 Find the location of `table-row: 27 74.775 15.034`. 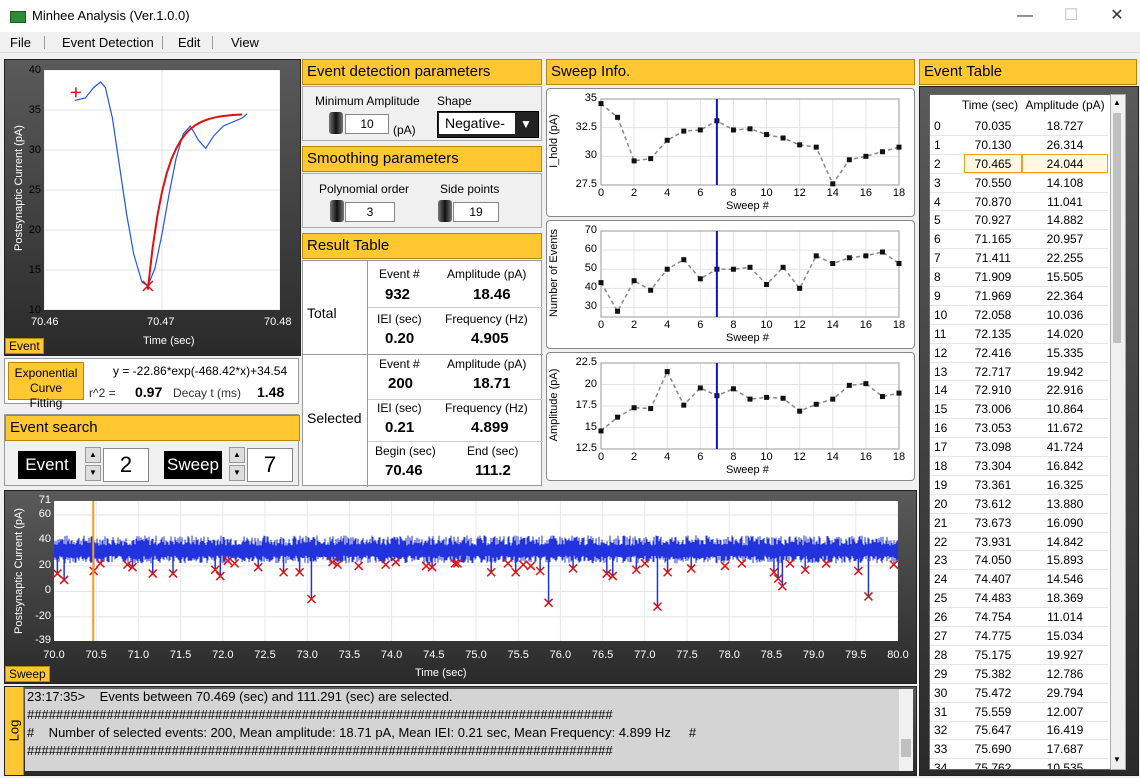

table-row: 27 74.775 15.034 is located at coordinates (1019, 636).